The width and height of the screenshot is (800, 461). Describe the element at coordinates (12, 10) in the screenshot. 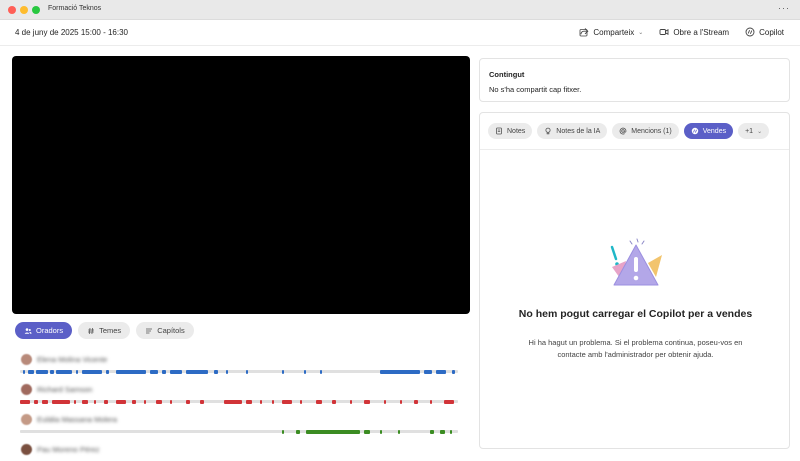

I see `close-window-button` at that location.